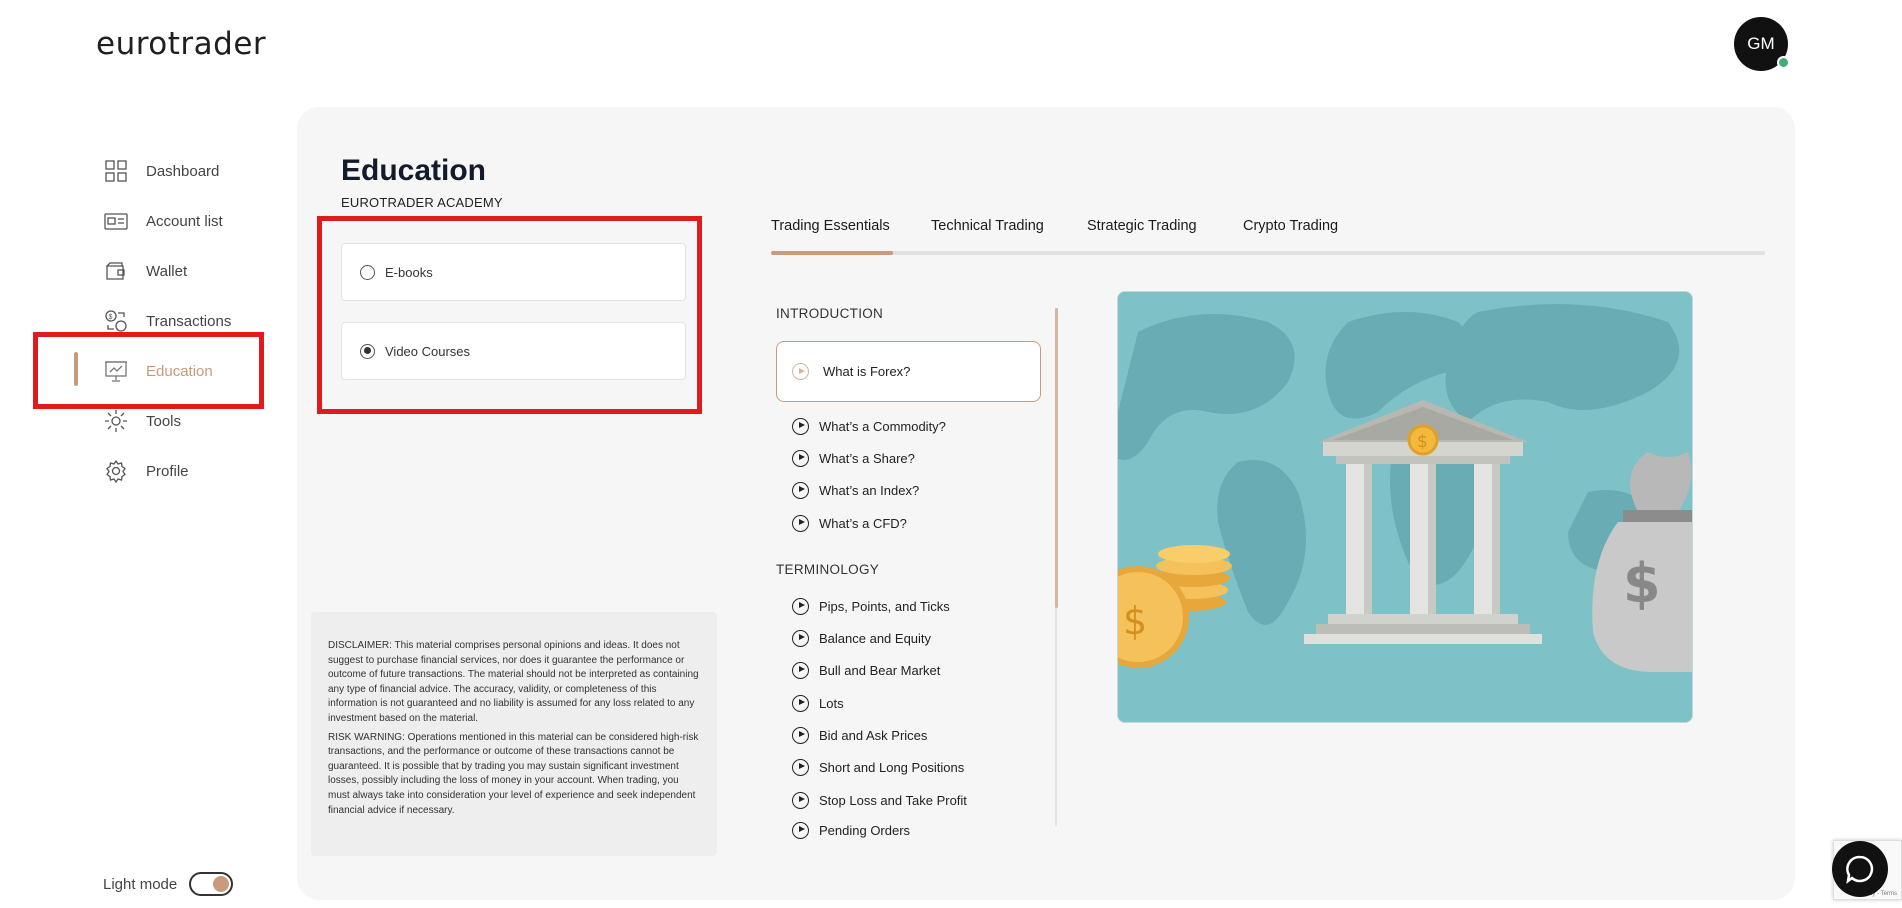  I want to click on light-mode-switch: Light mode, so click(168, 884).